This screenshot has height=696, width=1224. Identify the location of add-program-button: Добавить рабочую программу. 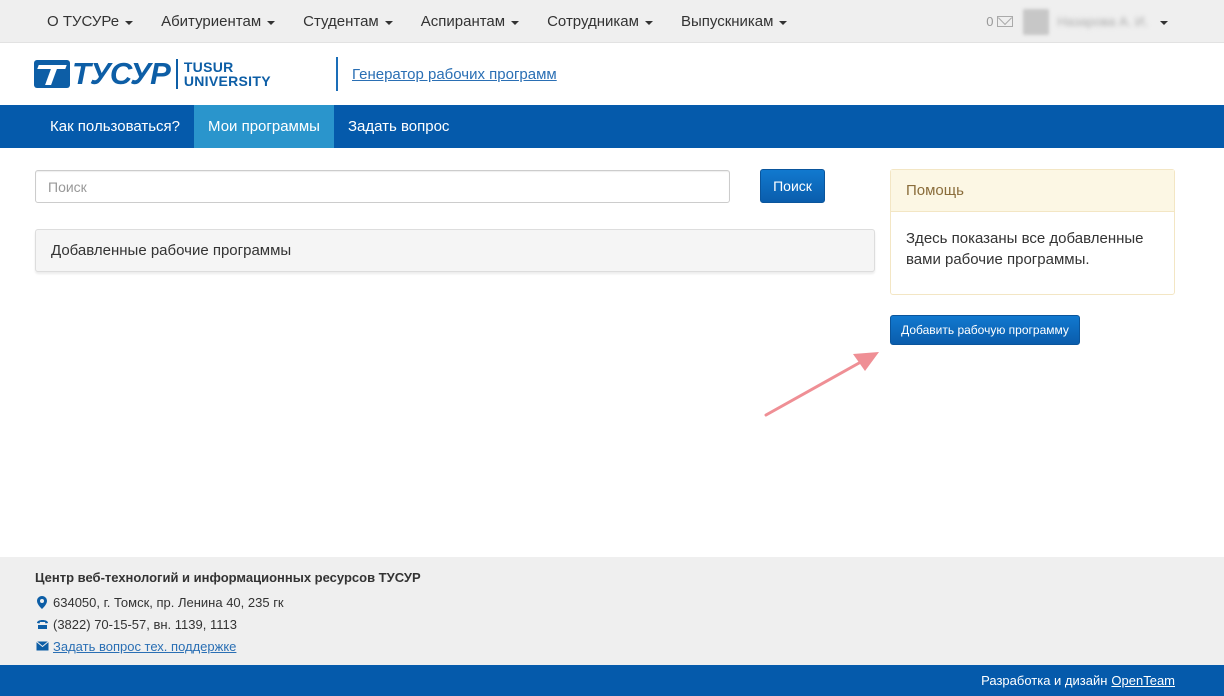
(985, 330).